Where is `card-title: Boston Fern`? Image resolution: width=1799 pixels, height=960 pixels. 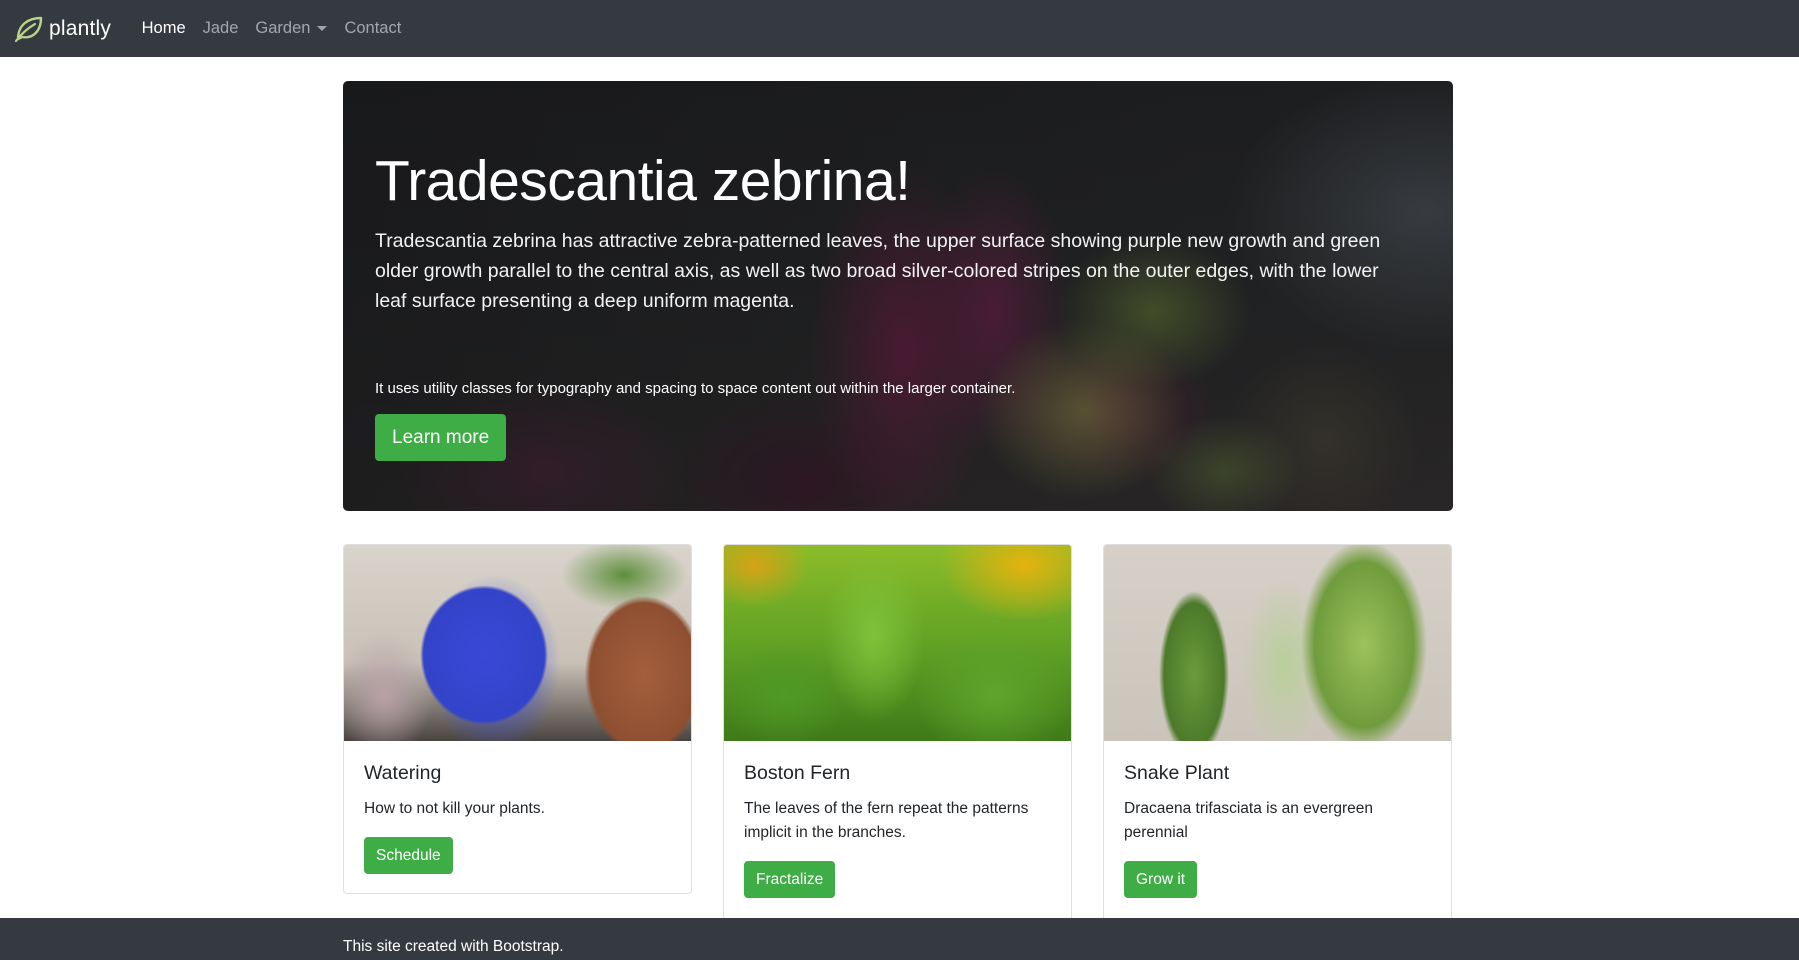 card-title: Boston Fern is located at coordinates (797, 773).